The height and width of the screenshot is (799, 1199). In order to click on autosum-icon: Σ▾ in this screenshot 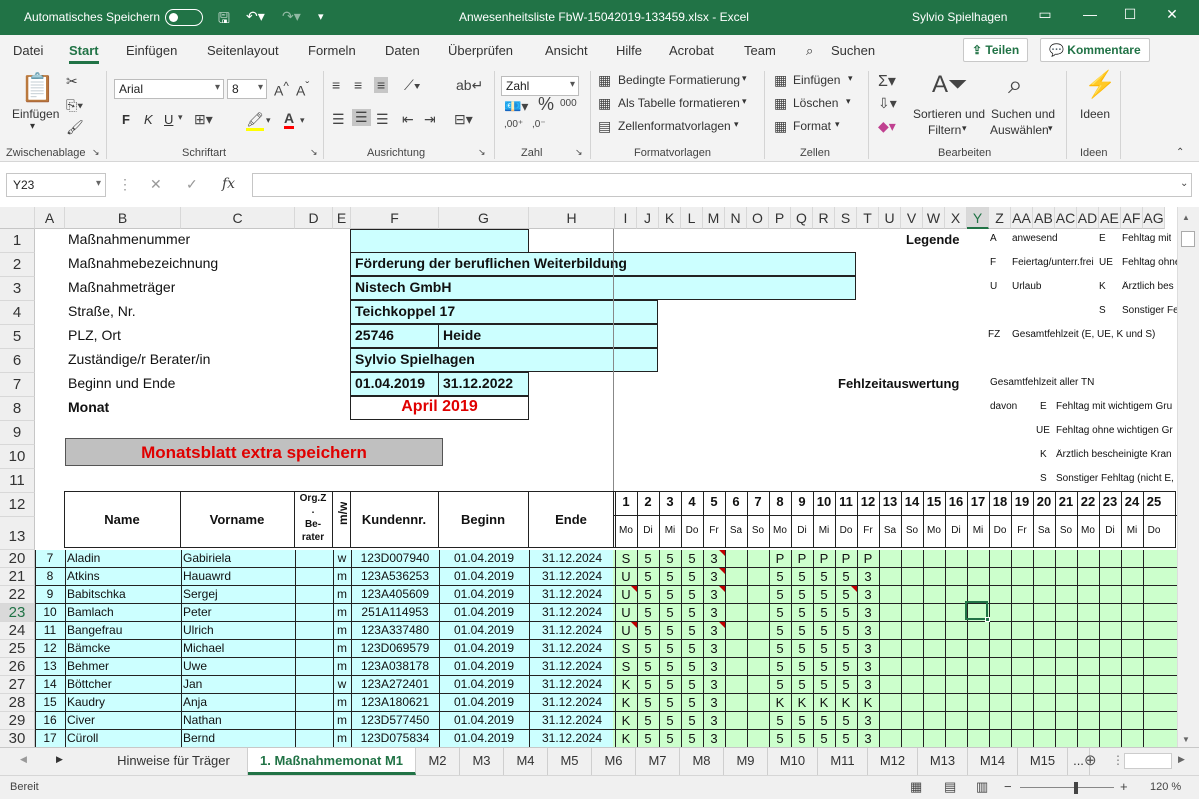, I will do `click(887, 81)`.